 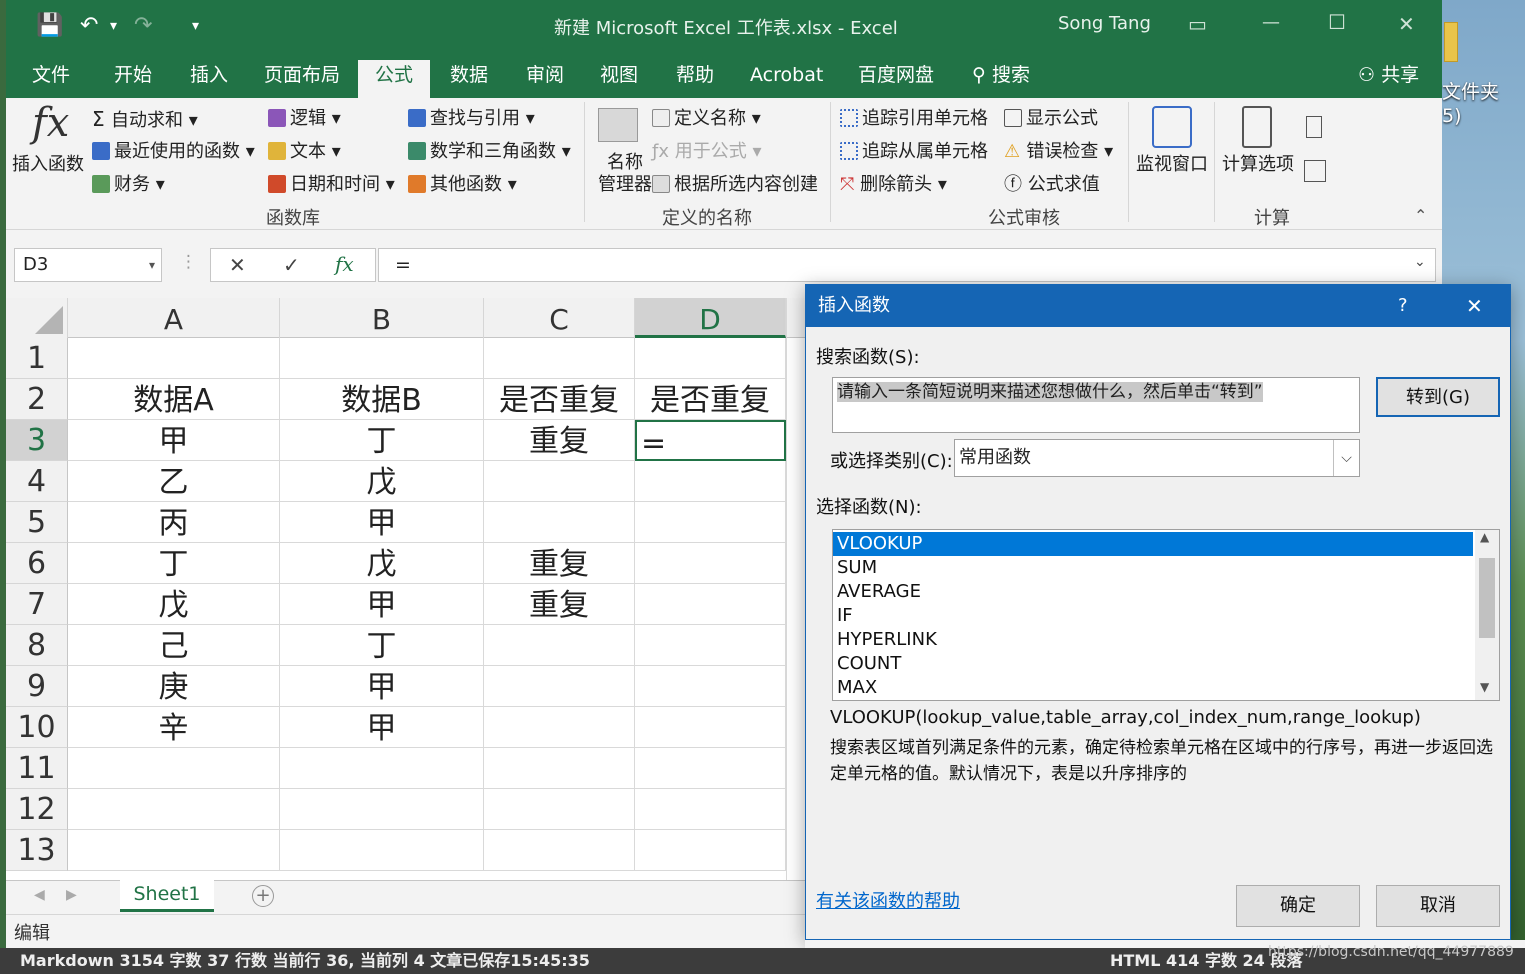 I want to click on search-function-input: 请输入一条简短说明来描述您想做什么，然后单击“转到”, so click(x=1096, y=405).